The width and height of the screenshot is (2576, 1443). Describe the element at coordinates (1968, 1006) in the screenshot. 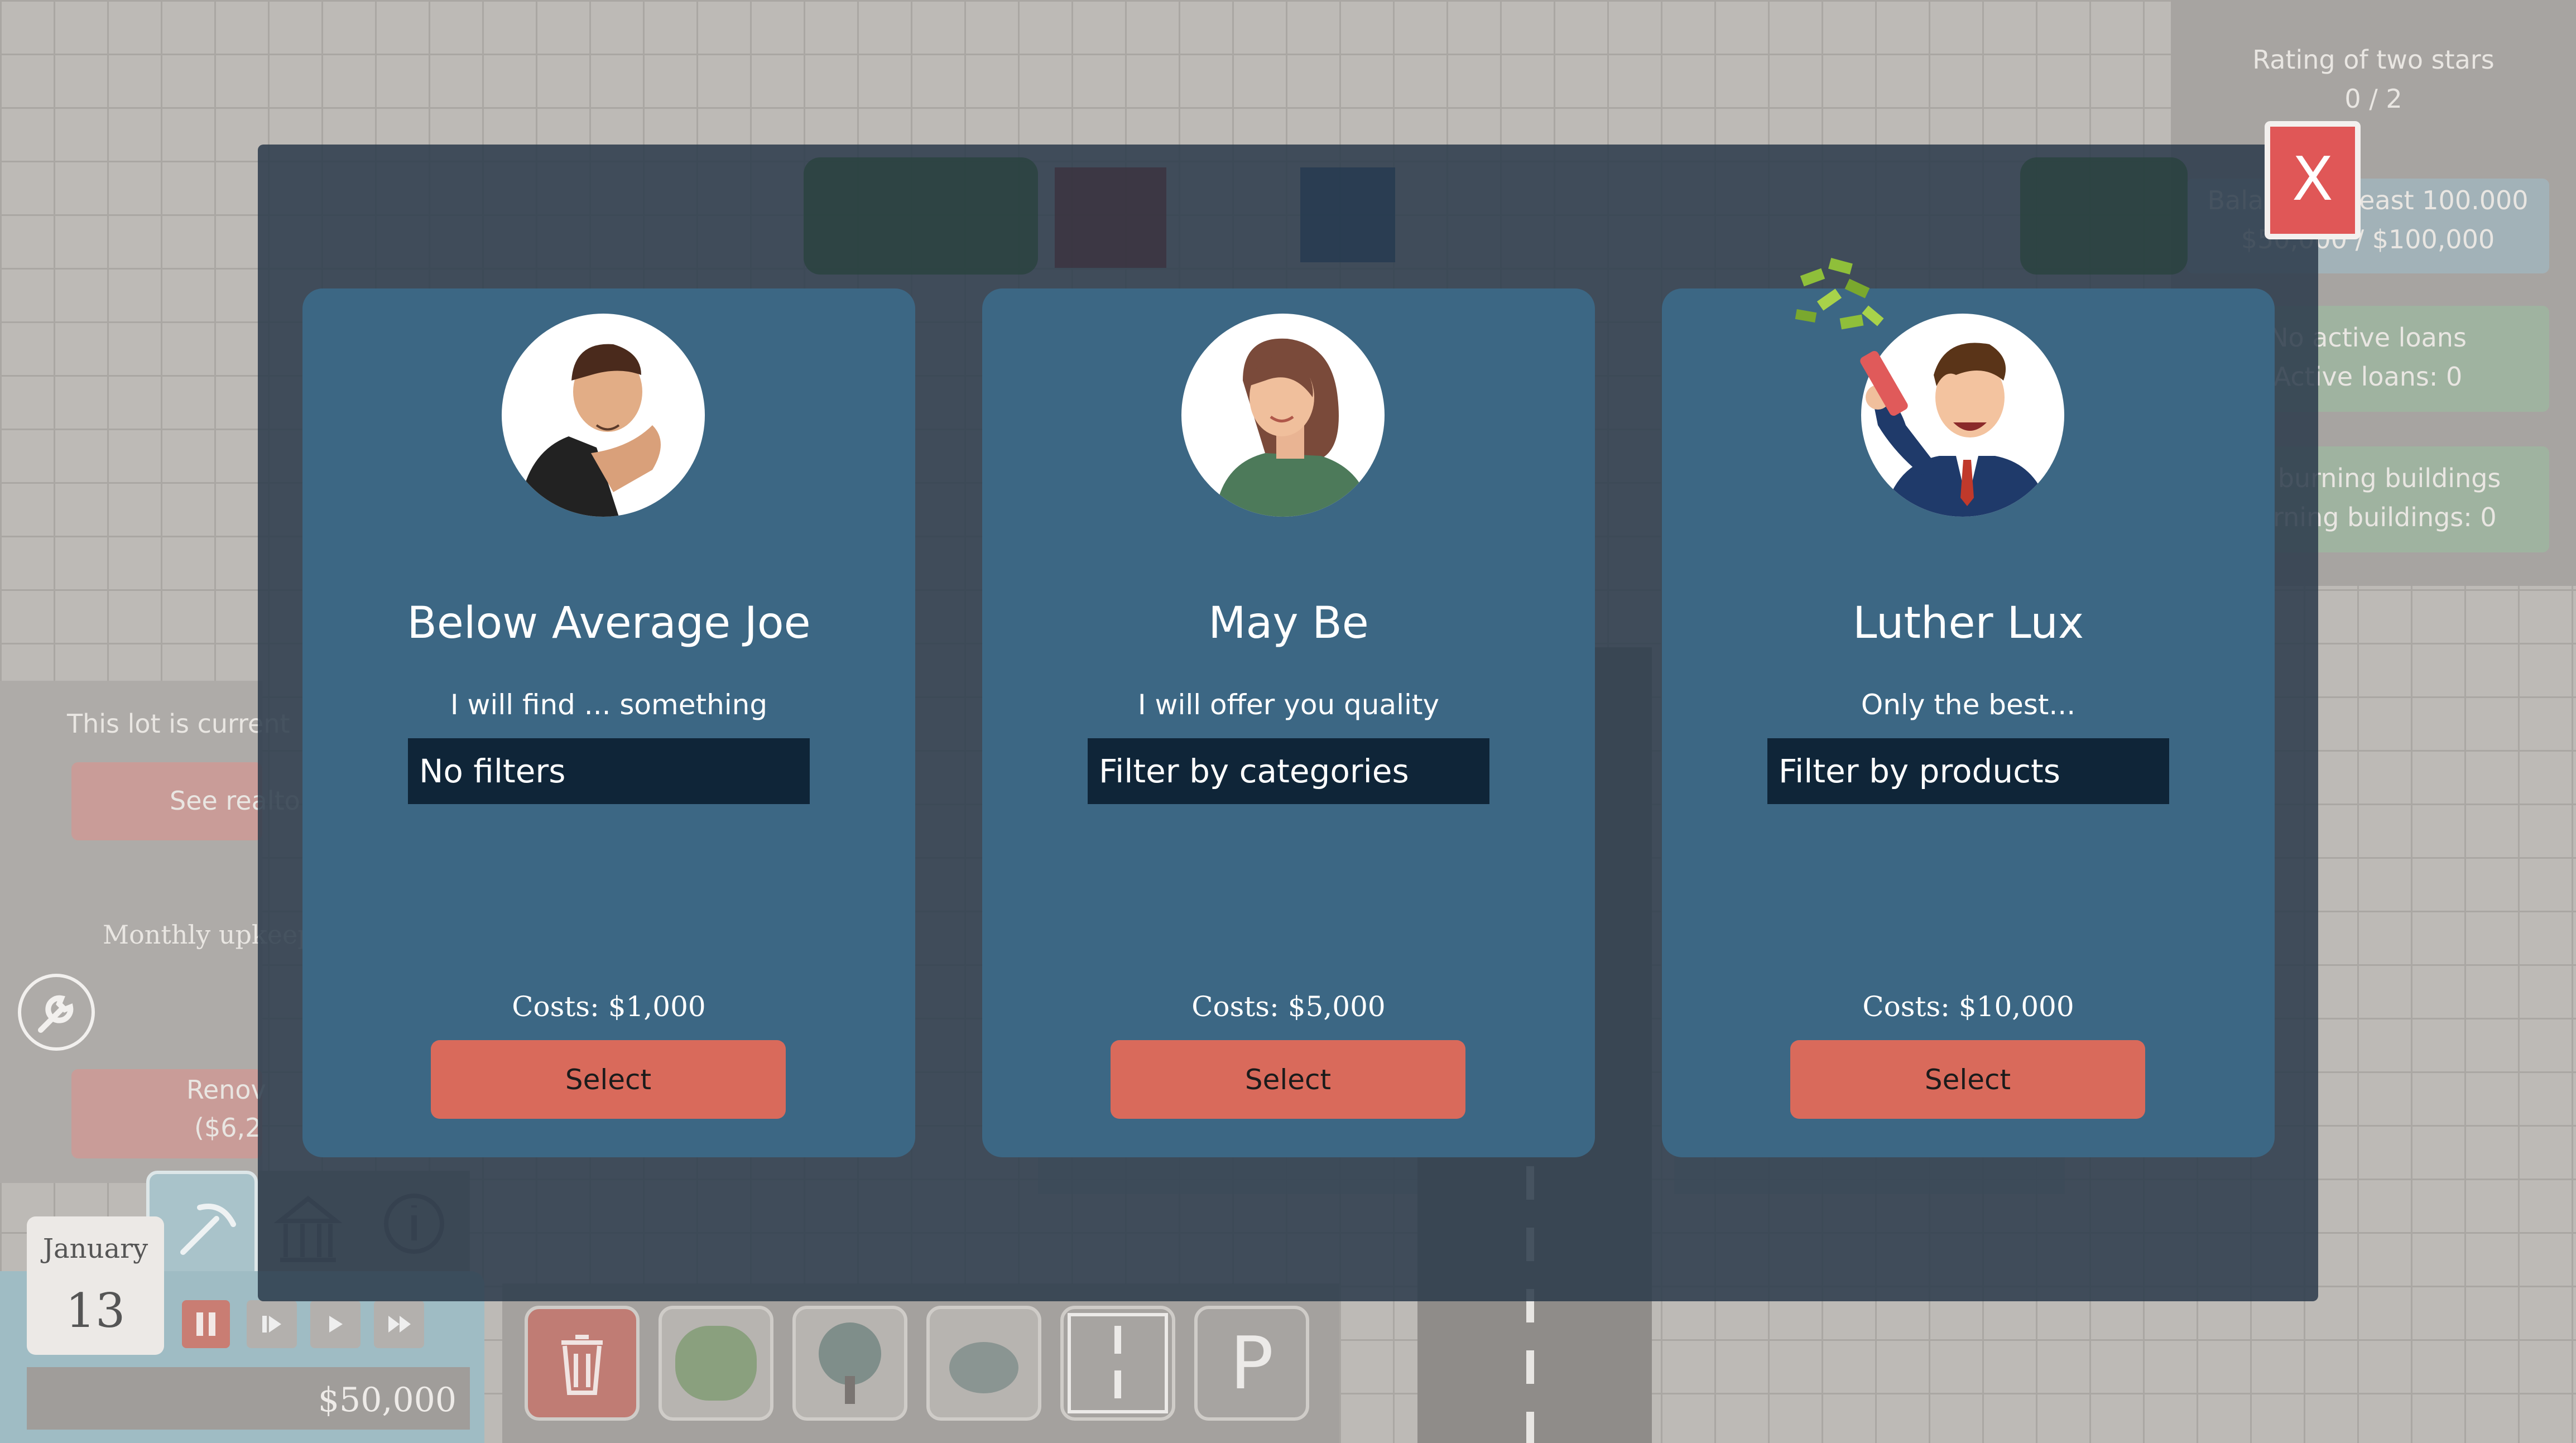

I see `card-cost: Costs: $10,000` at that location.